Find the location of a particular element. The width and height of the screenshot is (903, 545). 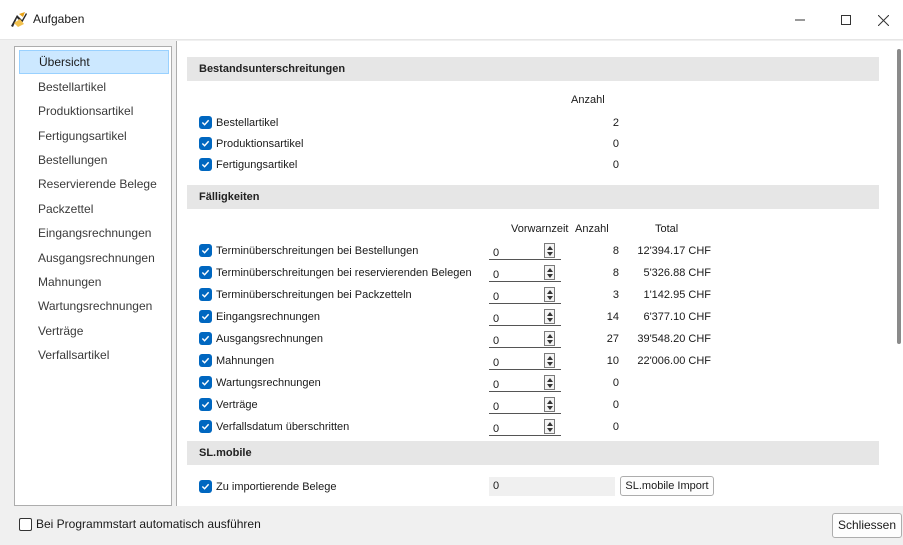

sidebar-item-bestellartikel: Bestellartikel is located at coordinates (93, 87).